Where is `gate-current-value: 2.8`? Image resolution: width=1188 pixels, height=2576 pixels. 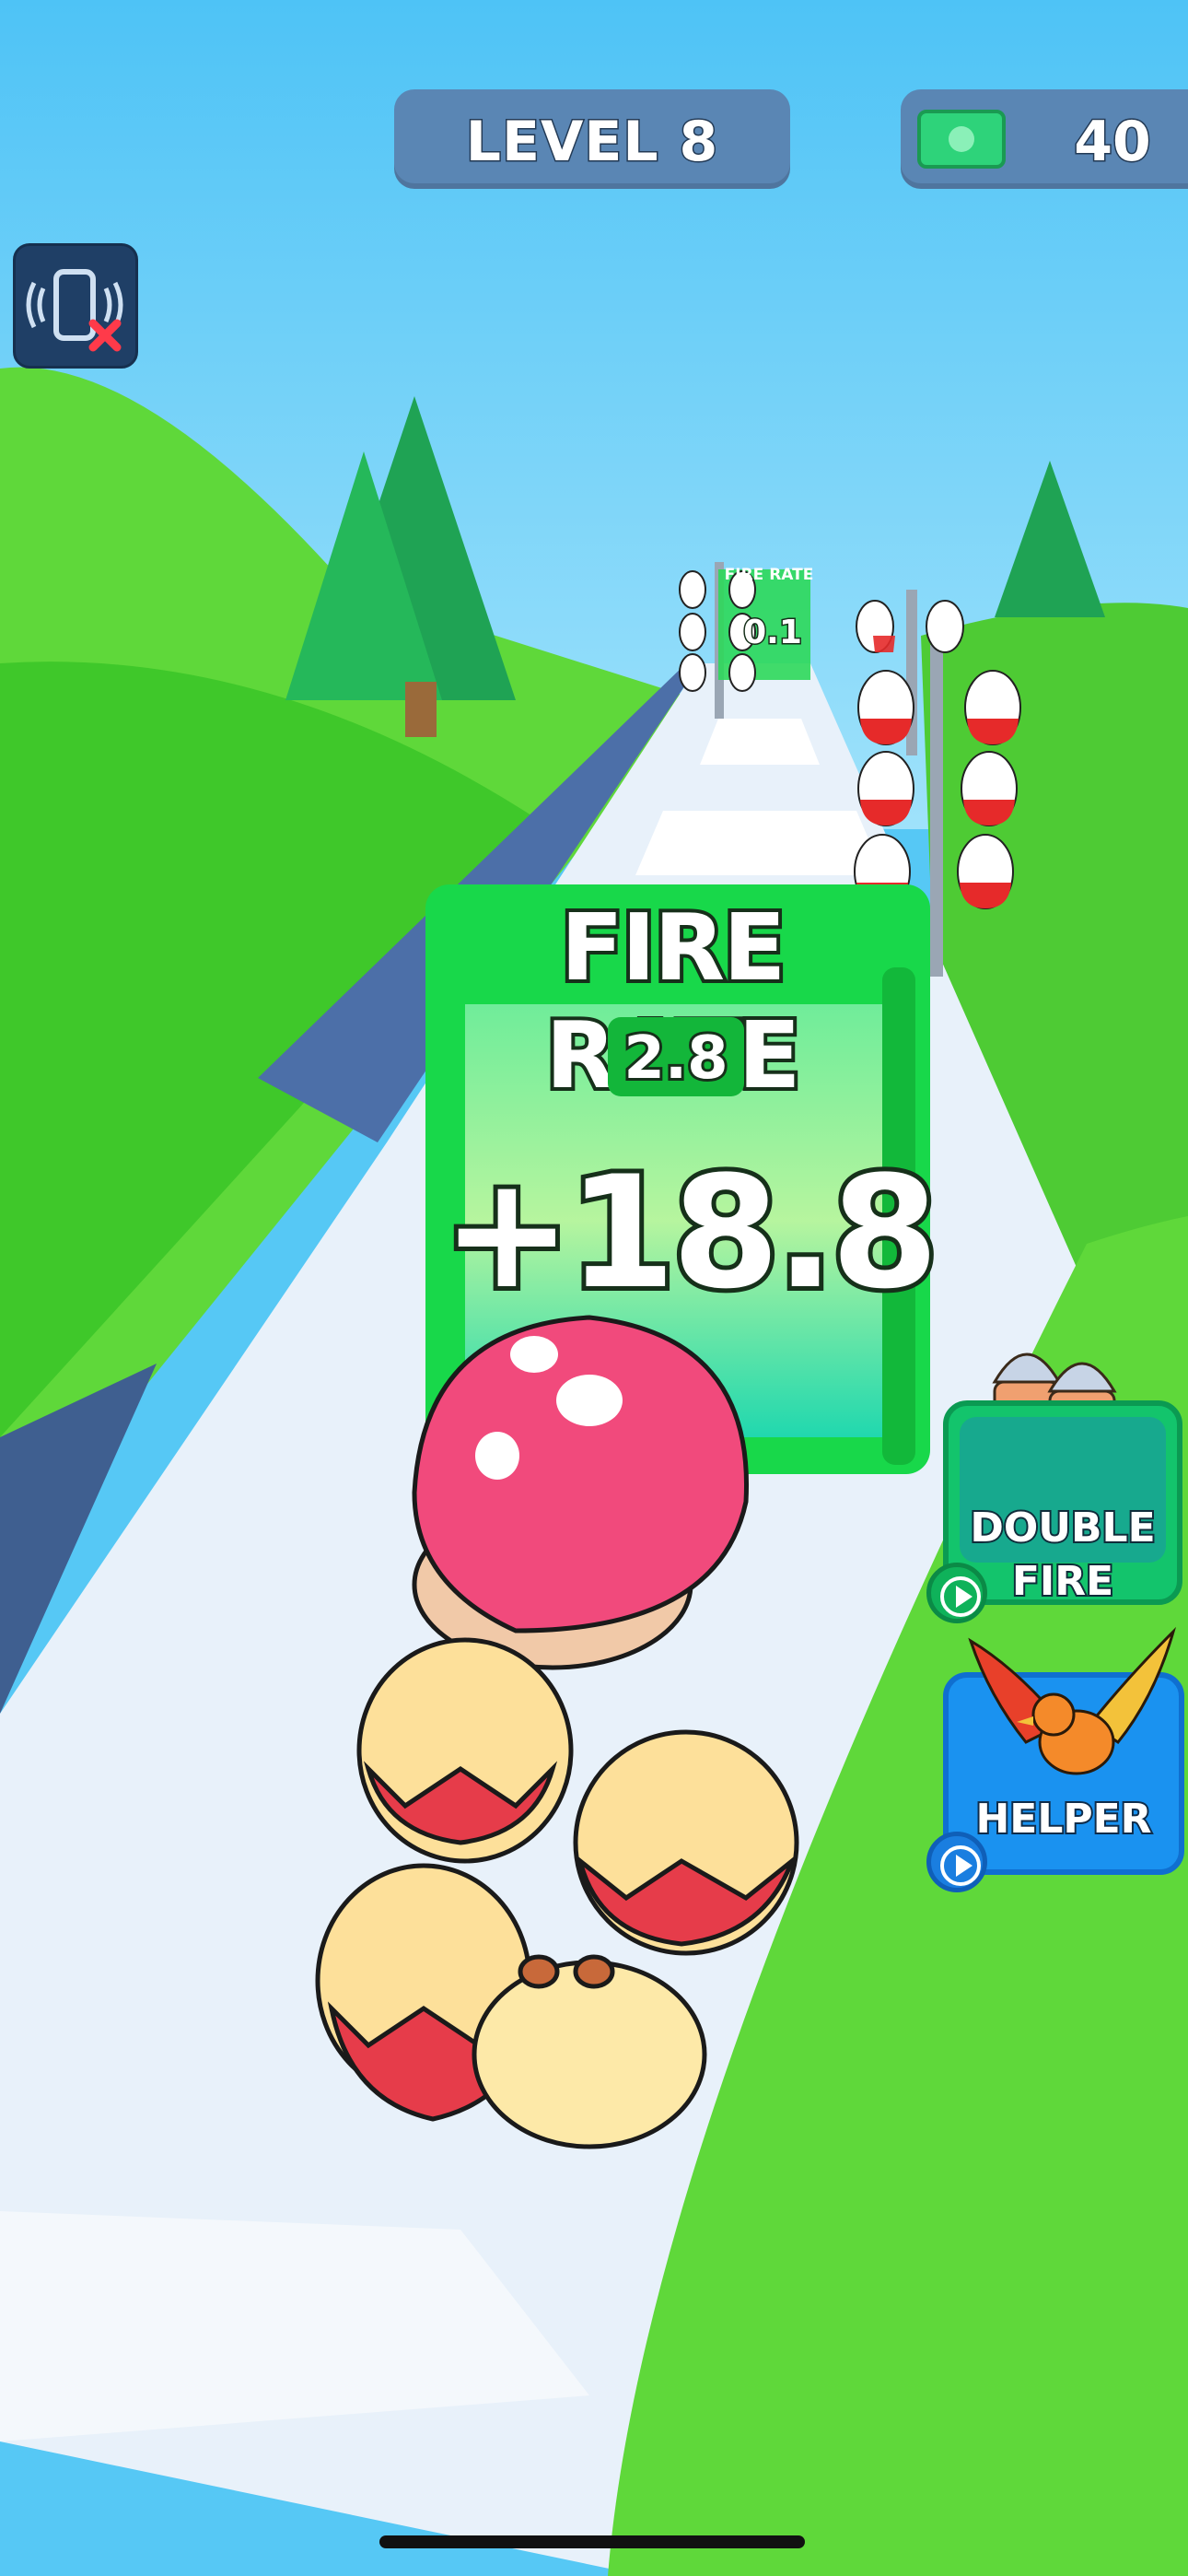
gate-current-value: 2.8 is located at coordinates (676, 1056).